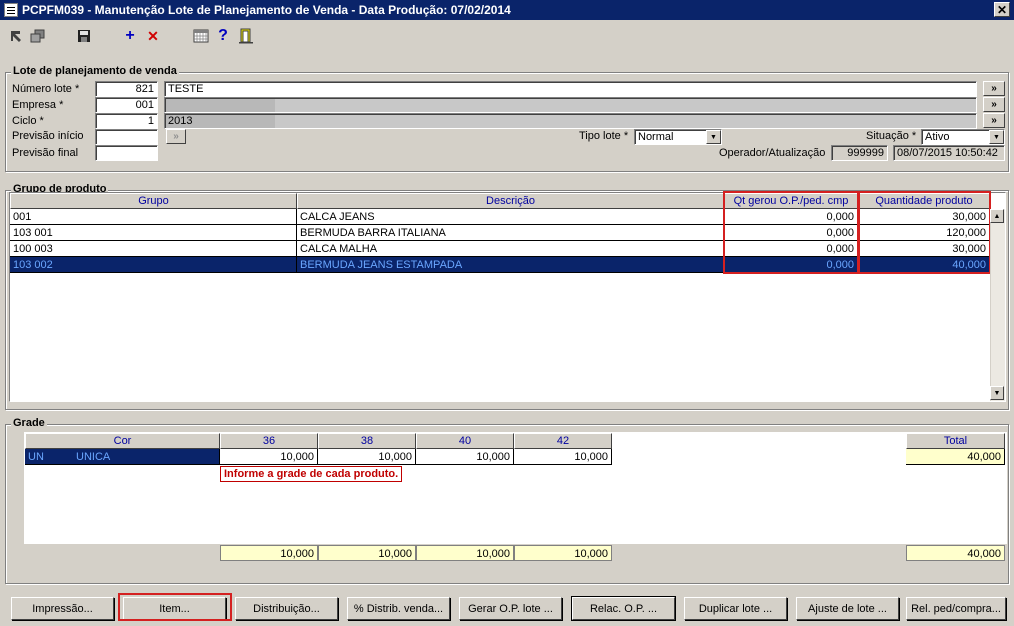  What do you see at coordinates (95, 71) in the screenshot?
I see `lote-group-title: Lote de planejamento de venda` at bounding box center [95, 71].